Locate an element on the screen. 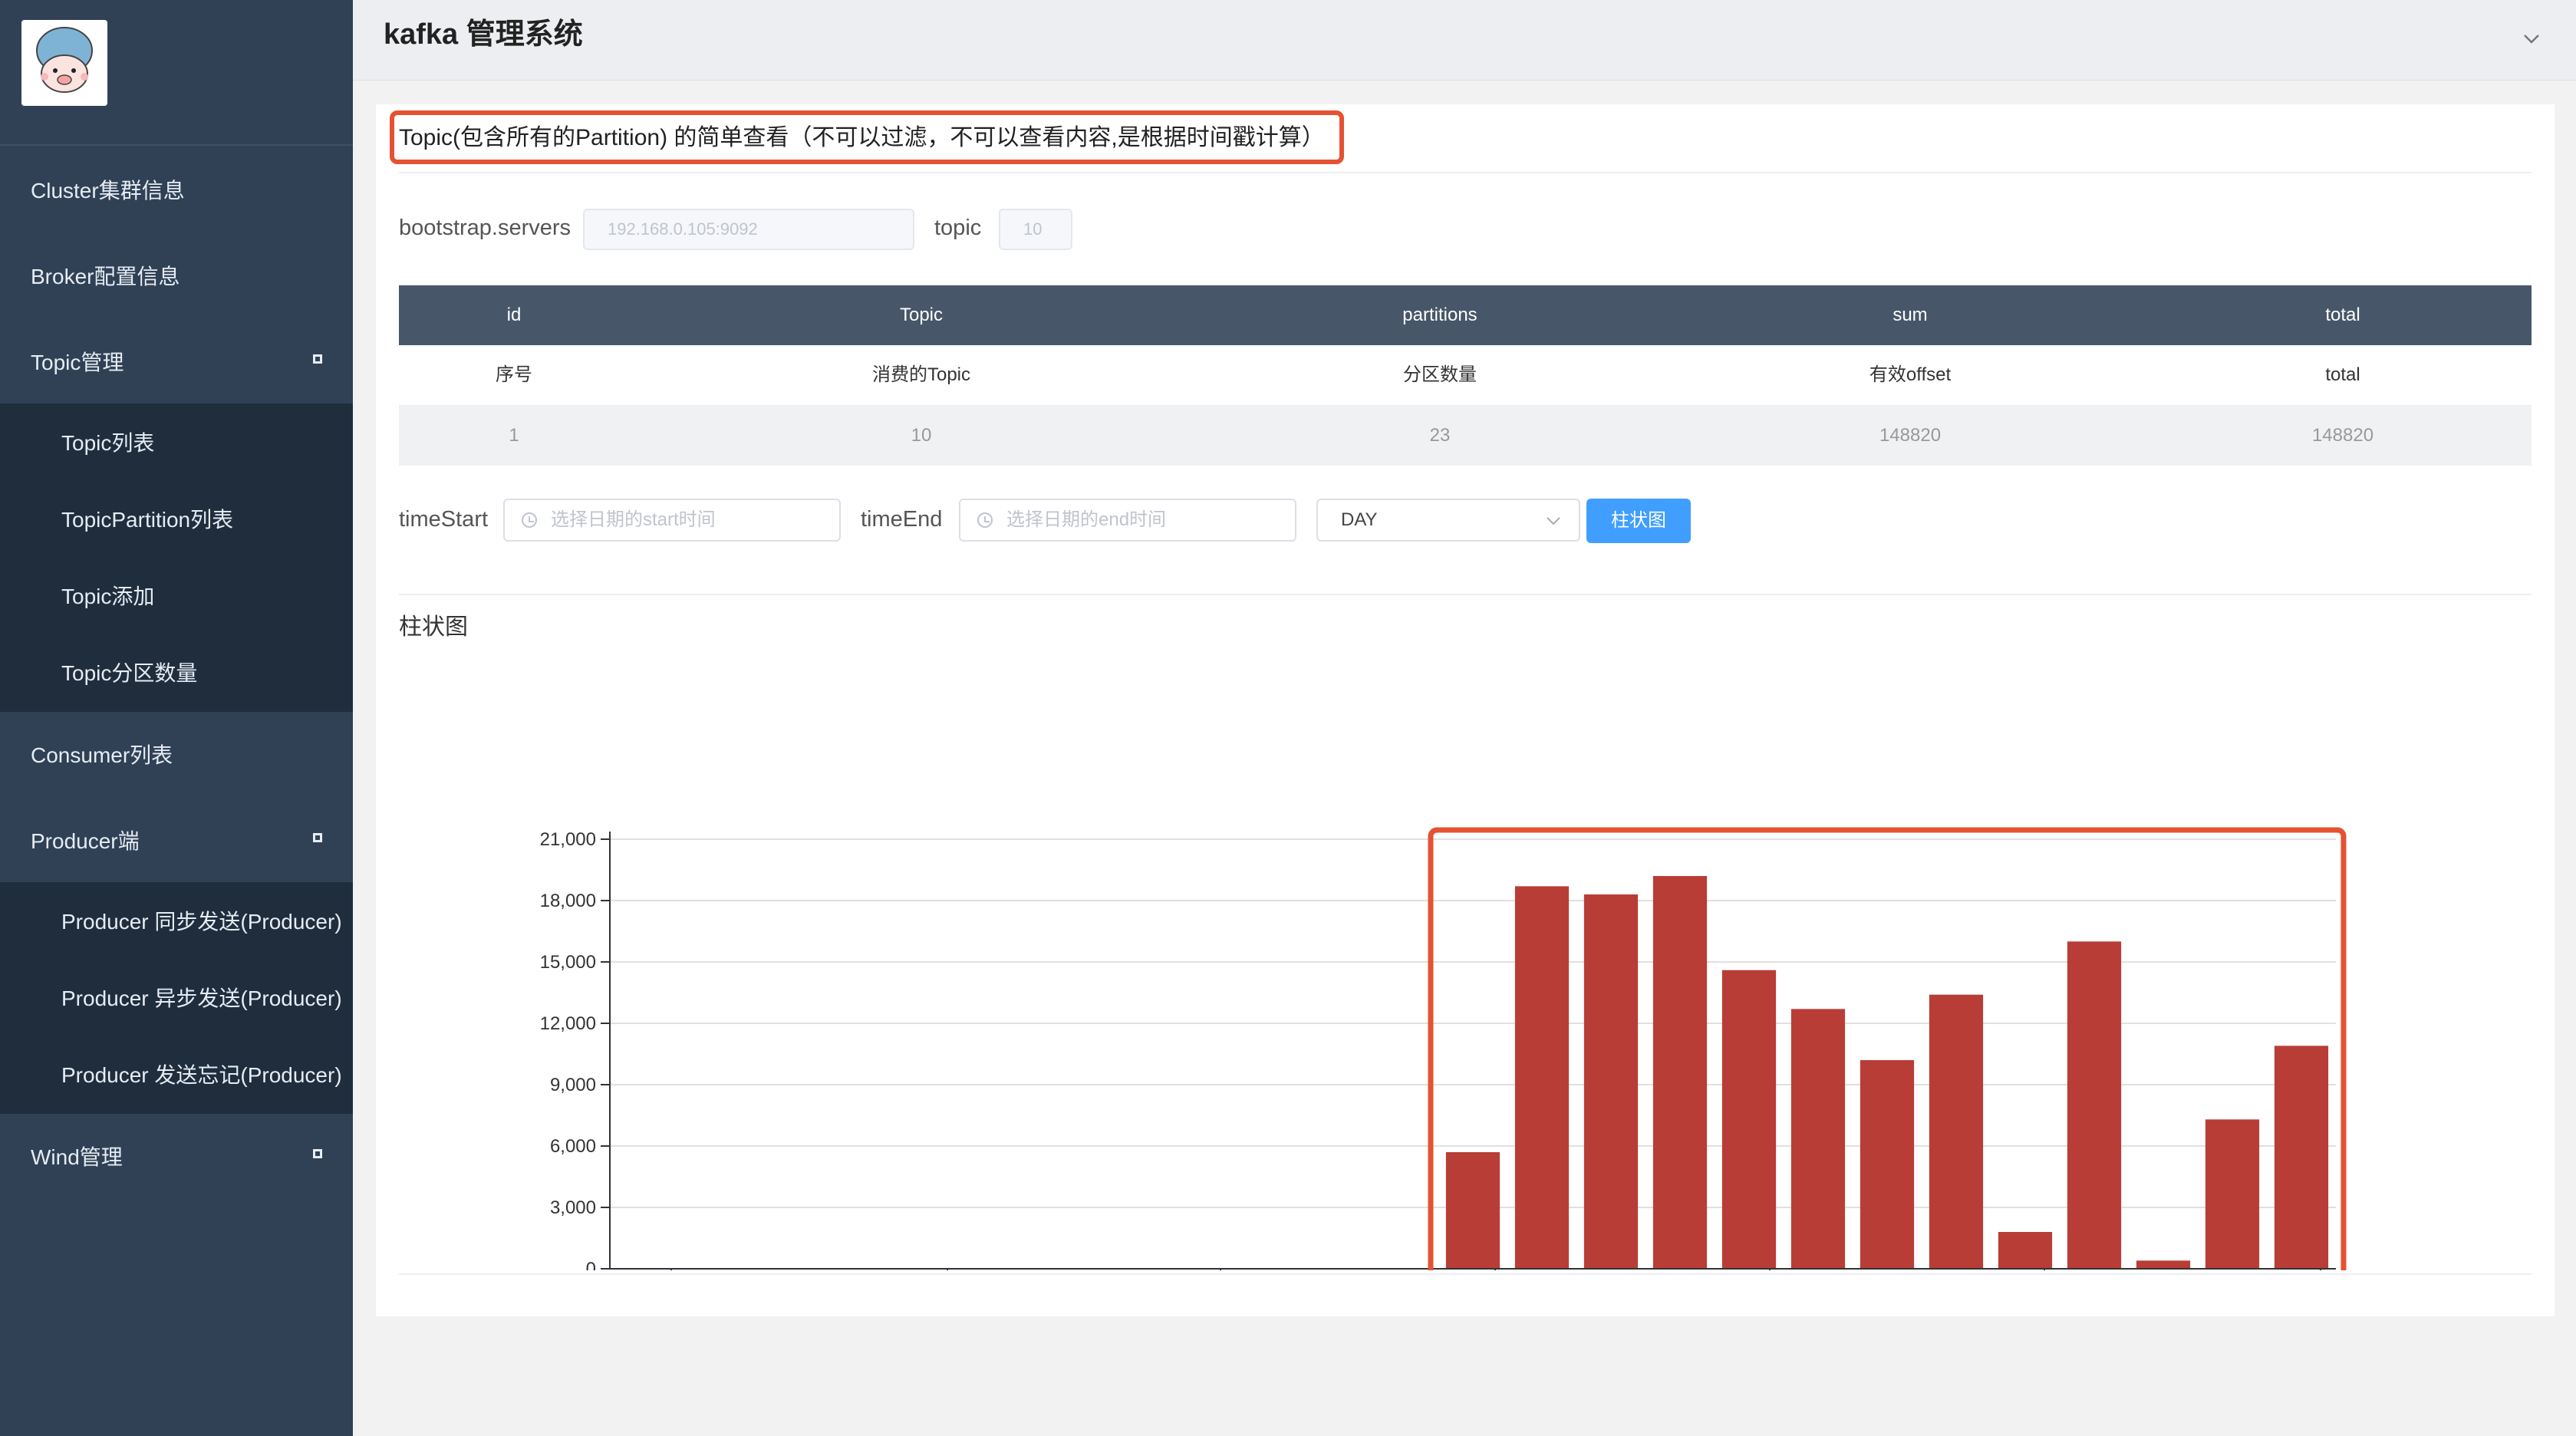  avatar-logo is located at coordinates (64, 63).